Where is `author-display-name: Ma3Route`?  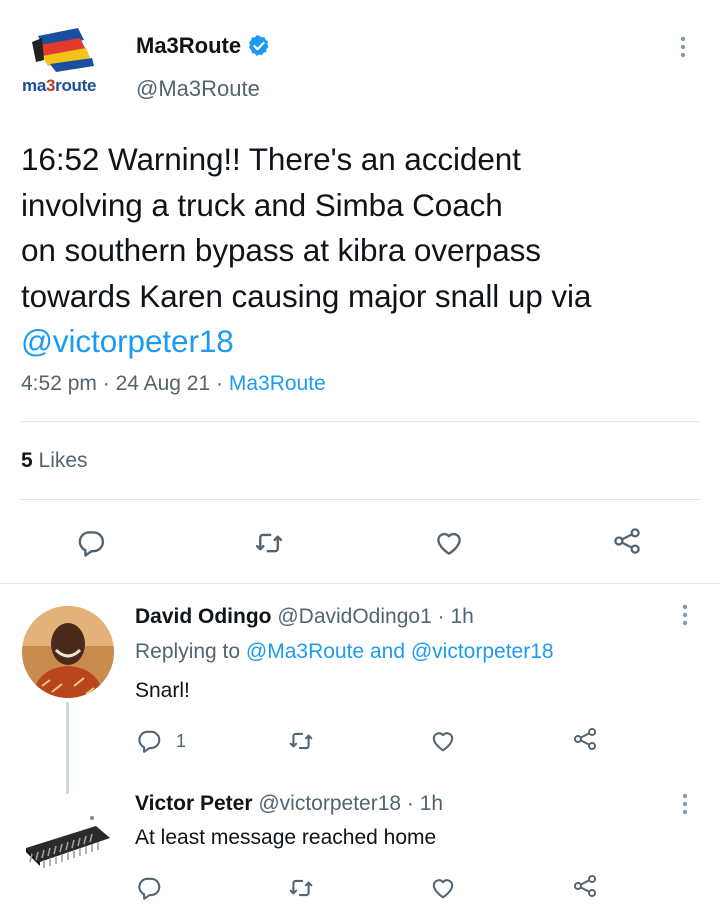
author-display-name: Ma3Route is located at coordinates (188, 46).